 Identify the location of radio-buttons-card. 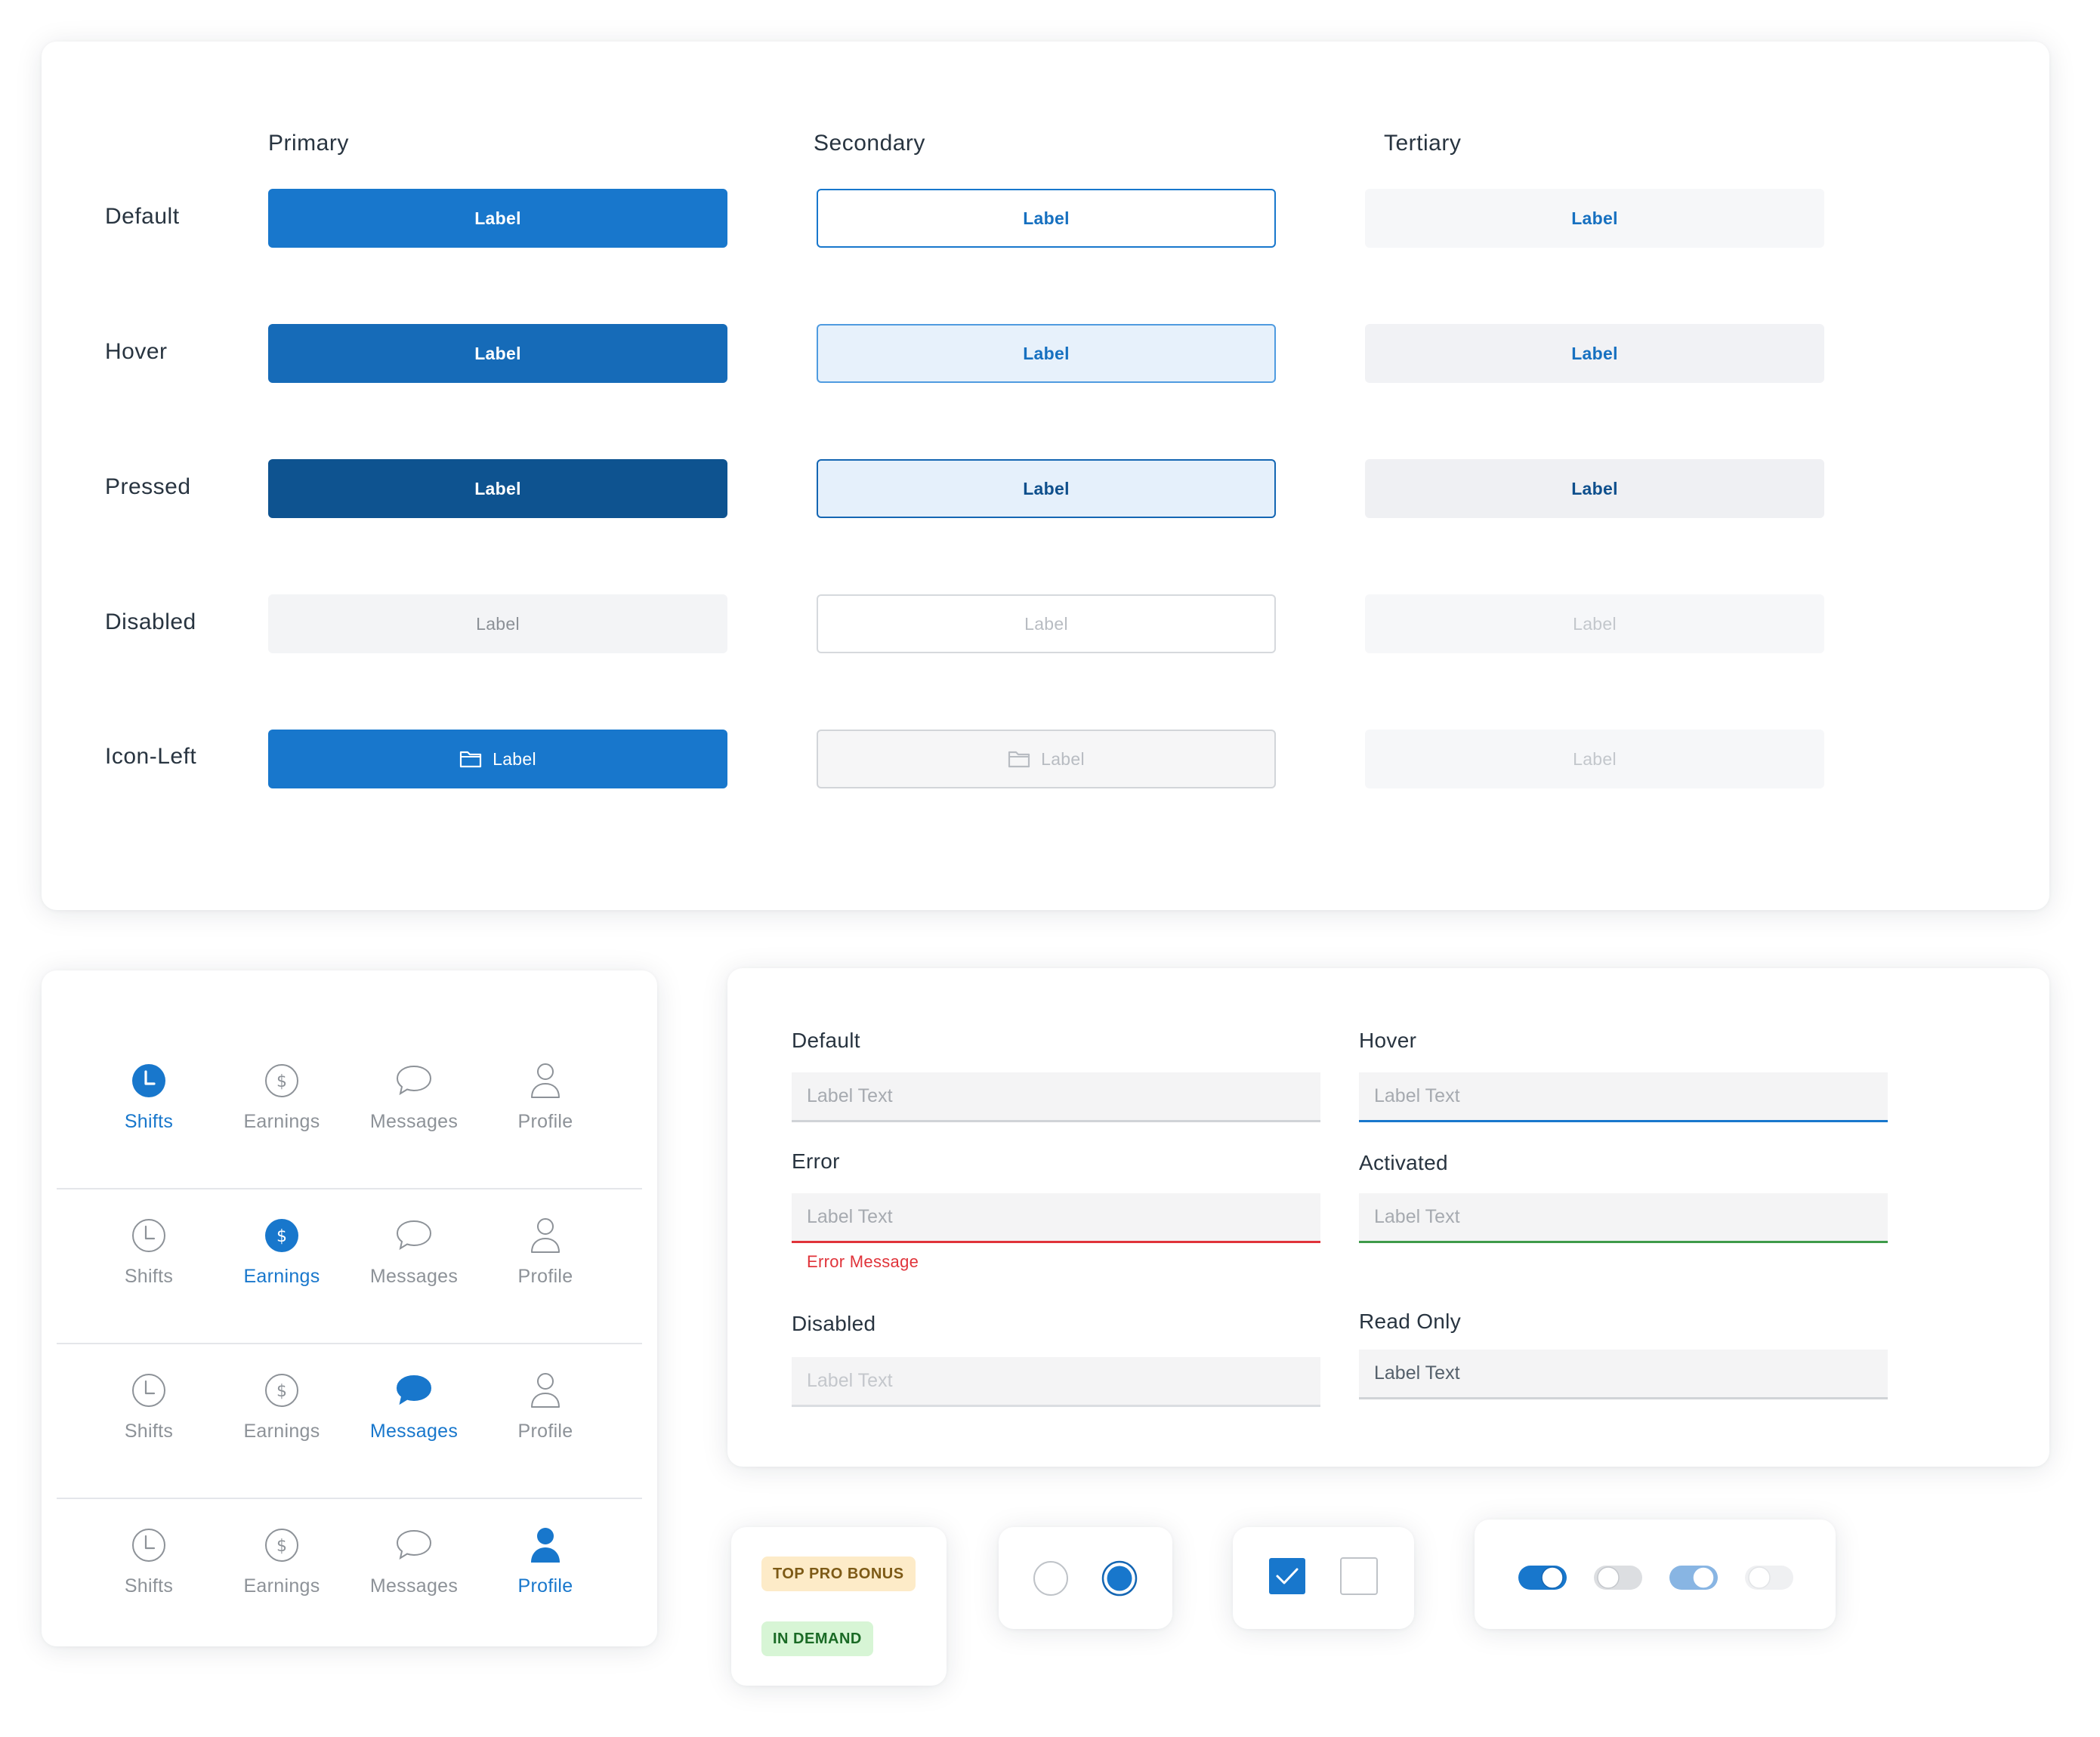
(1085, 1578).